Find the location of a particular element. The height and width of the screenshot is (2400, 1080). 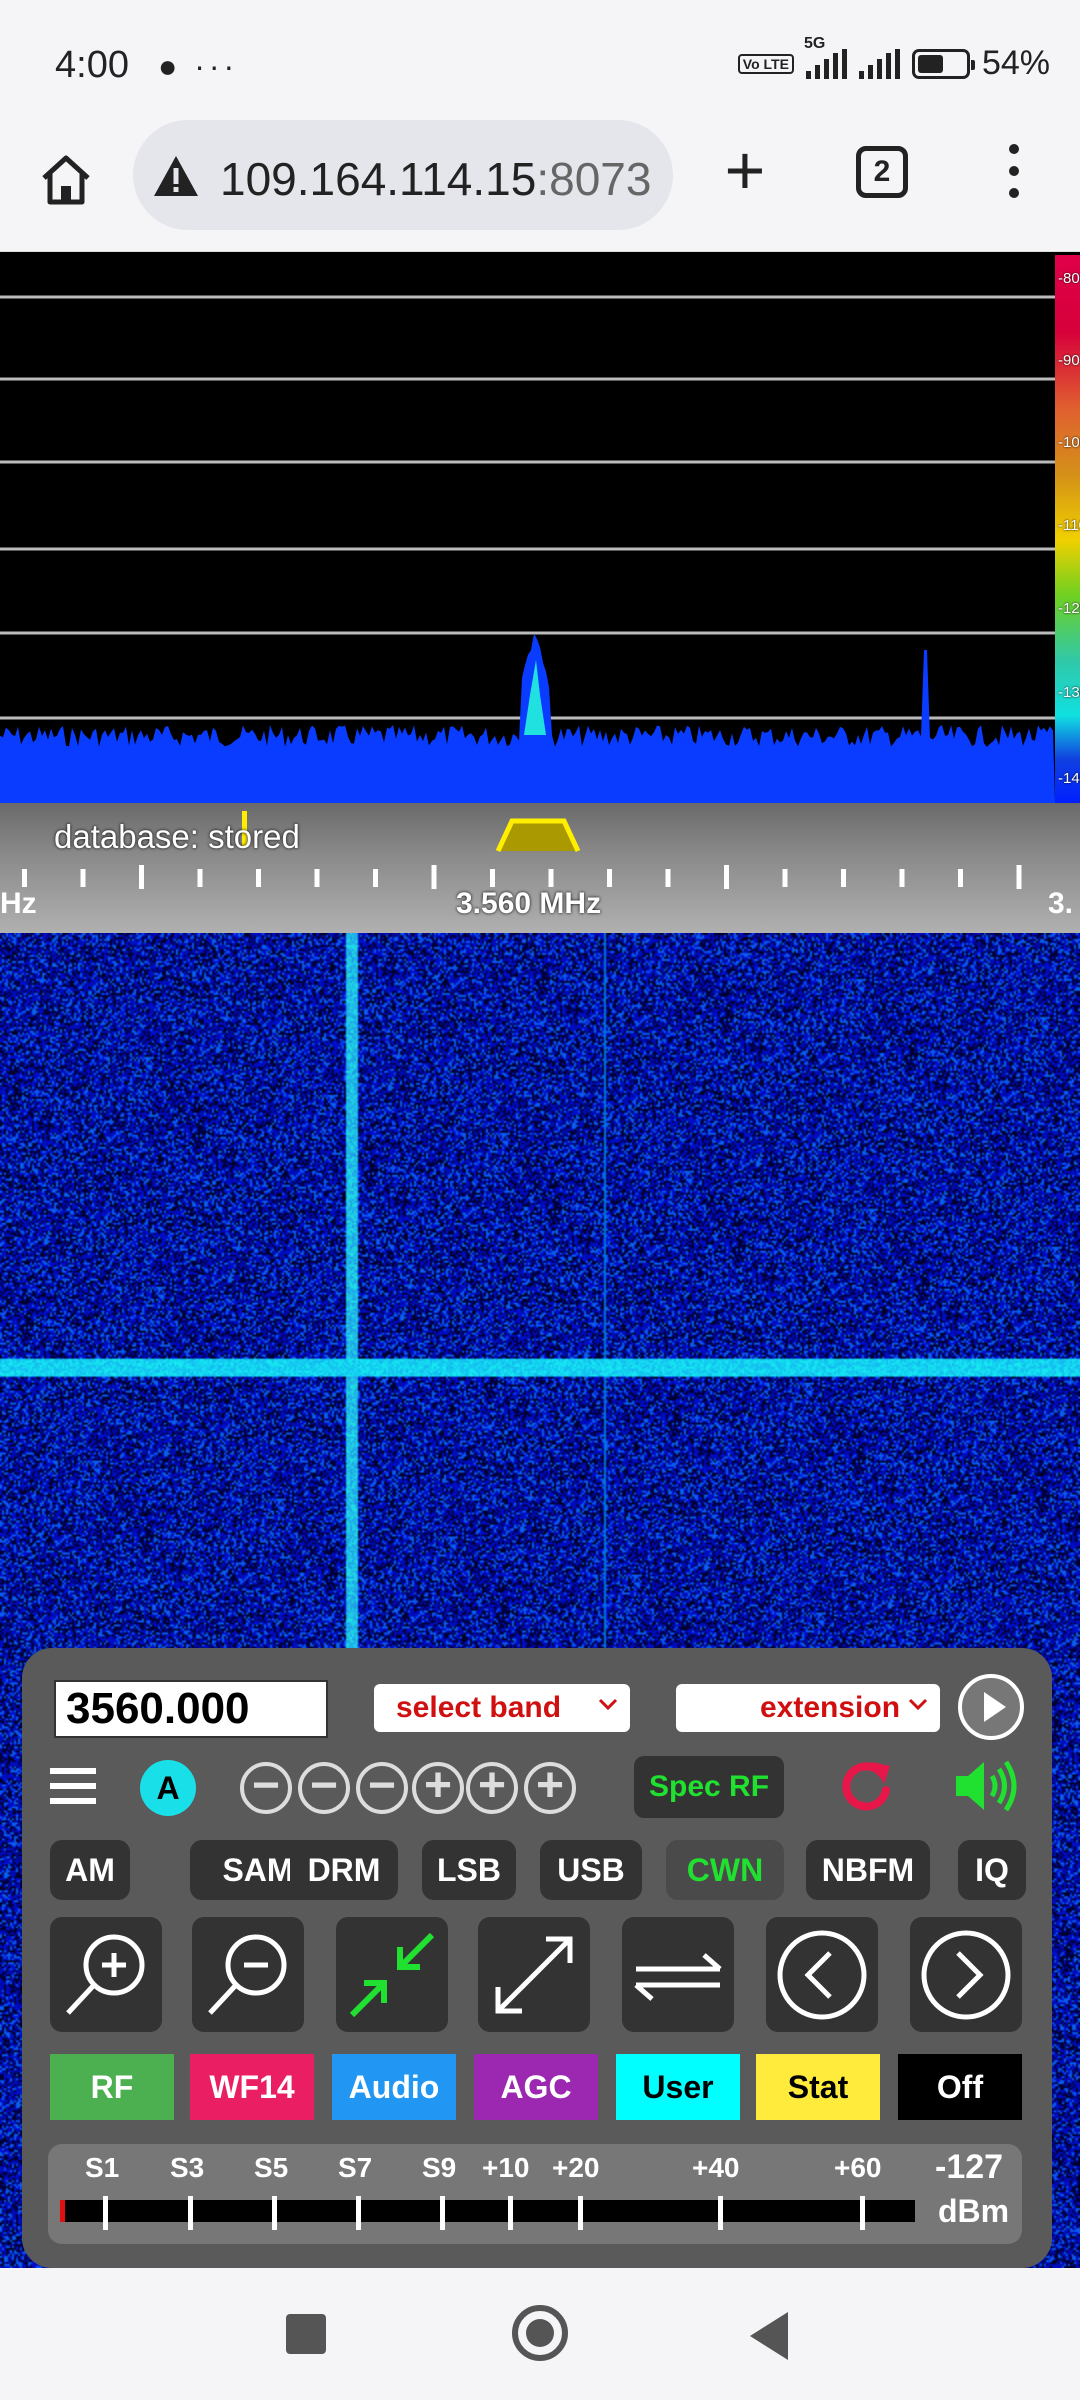

mode-button-drm: DRM is located at coordinates (344, 1870).